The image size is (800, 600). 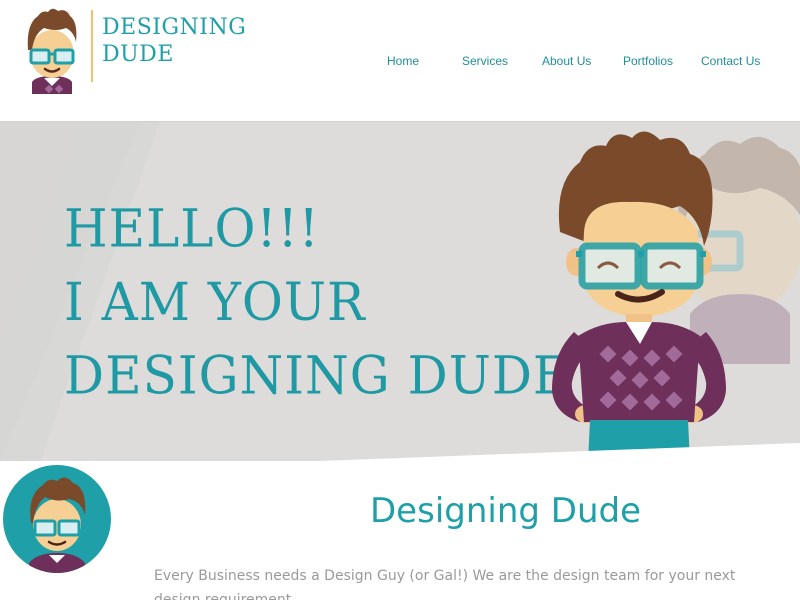 I want to click on intro-avatar-circle, so click(x=57, y=519).